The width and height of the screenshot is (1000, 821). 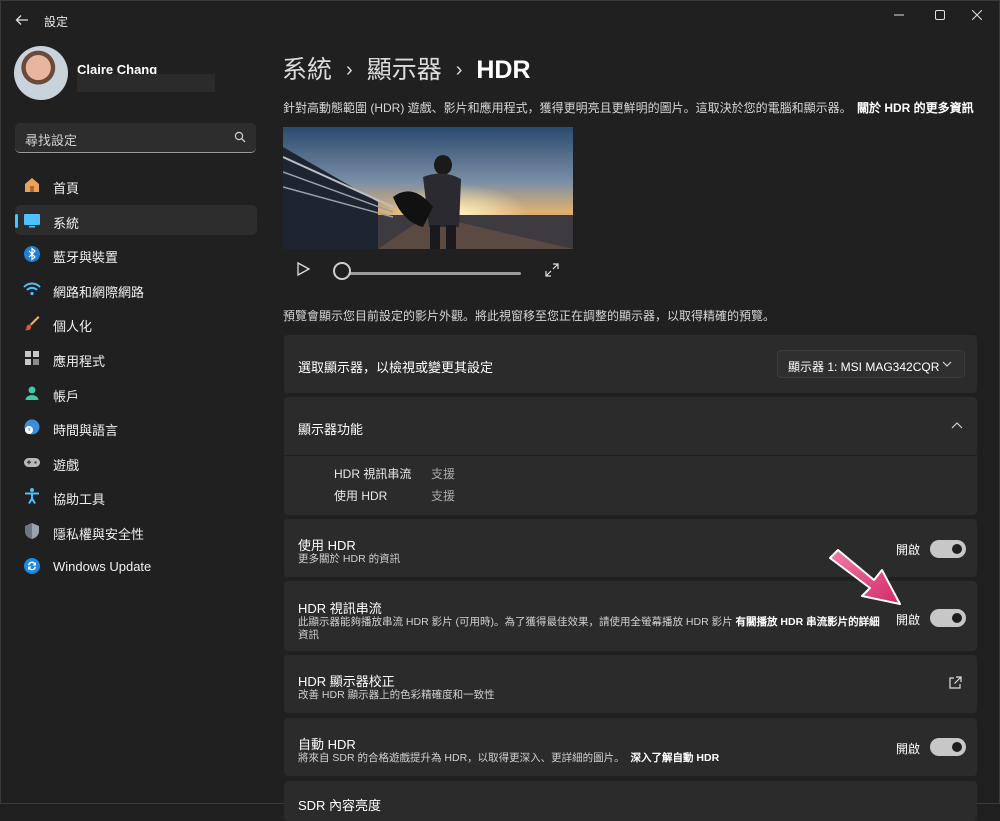 I want to click on sidebar-item-label: 個人化, so click(x=73, y=327).